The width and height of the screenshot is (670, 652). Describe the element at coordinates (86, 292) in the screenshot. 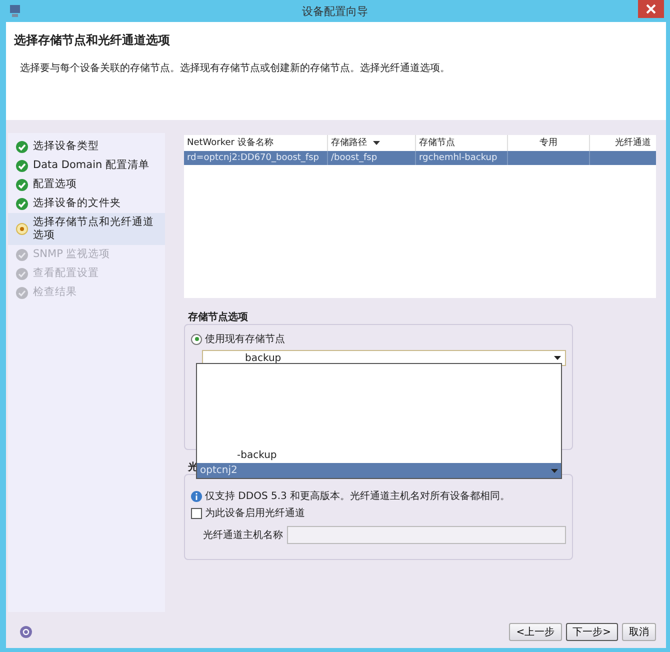

I see `step-item: 检查结果` at that location.